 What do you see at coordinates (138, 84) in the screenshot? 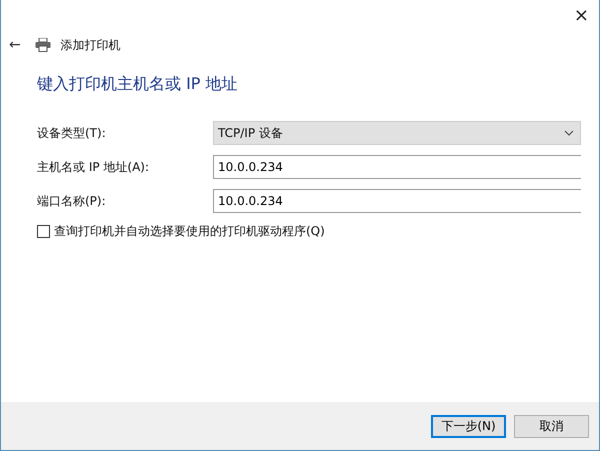
I see `page-heading: 键入打印机主机名或 IP 地址` at bounding box center [138, 84].